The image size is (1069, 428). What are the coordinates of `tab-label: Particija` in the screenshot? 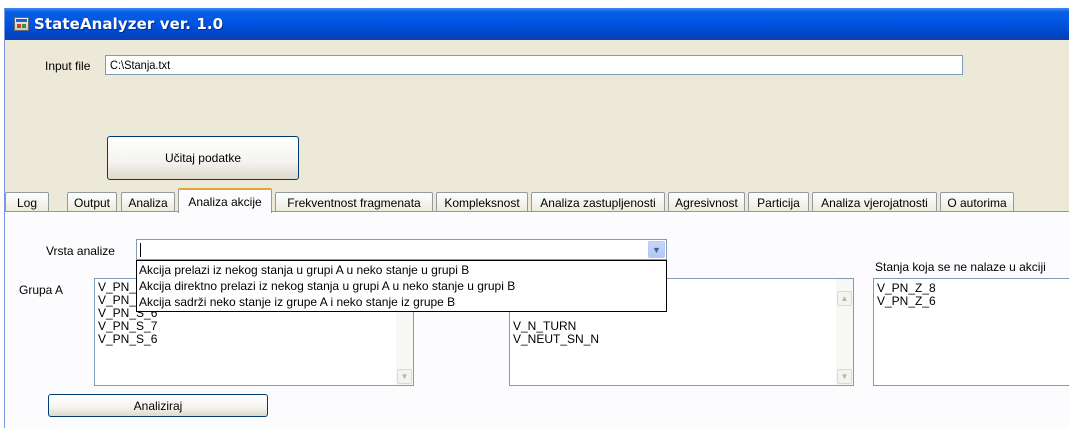 It's located at (778, 202).